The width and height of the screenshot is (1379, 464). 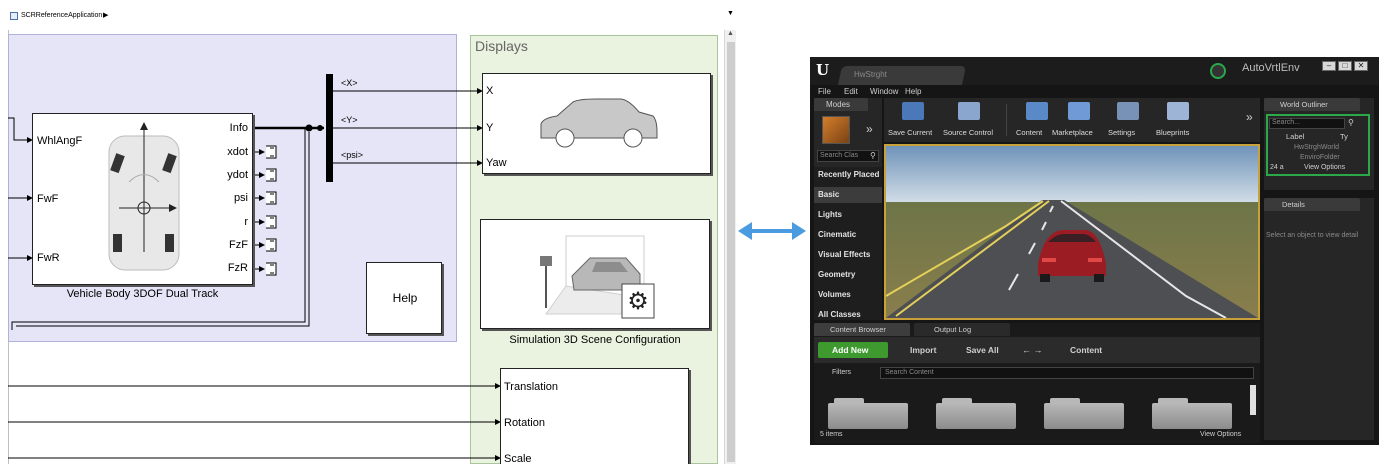 What do you see at coordinates (839, 314) in the screenshot?
I see `category-all-classes: All Classes` at bounding box center [839, 314].